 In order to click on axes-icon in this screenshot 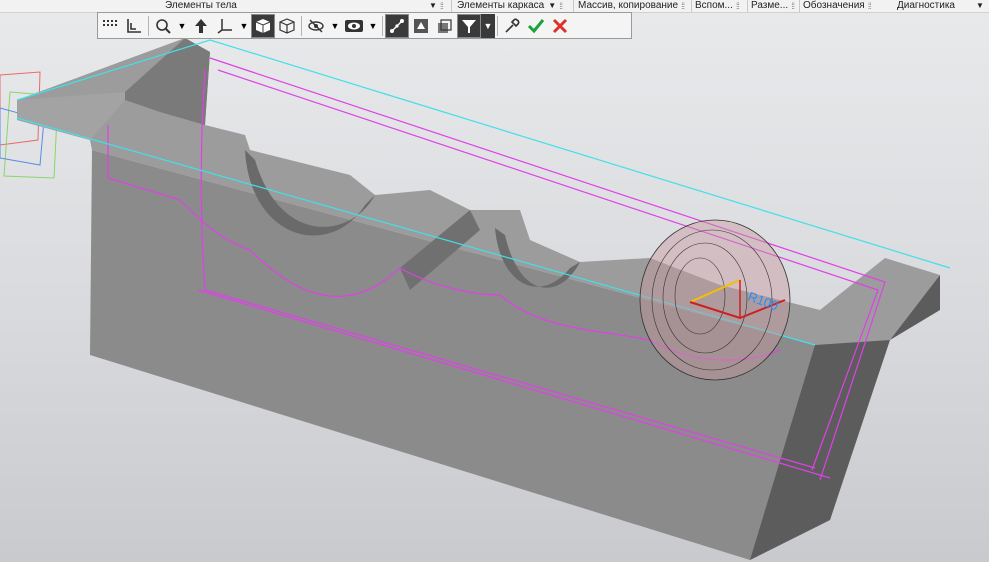, I will do `click(224, 26)`.